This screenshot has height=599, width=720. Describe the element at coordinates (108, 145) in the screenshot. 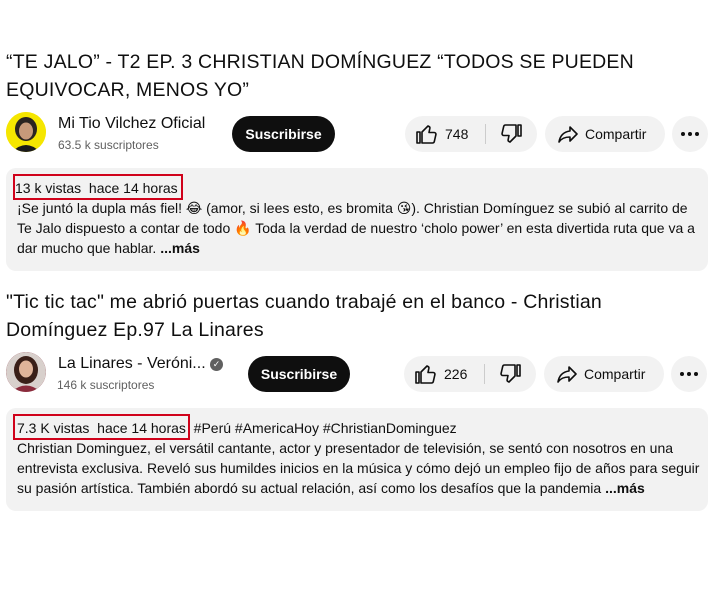

I see `subscriber-count: 63.5 k suscriptores` at that location.